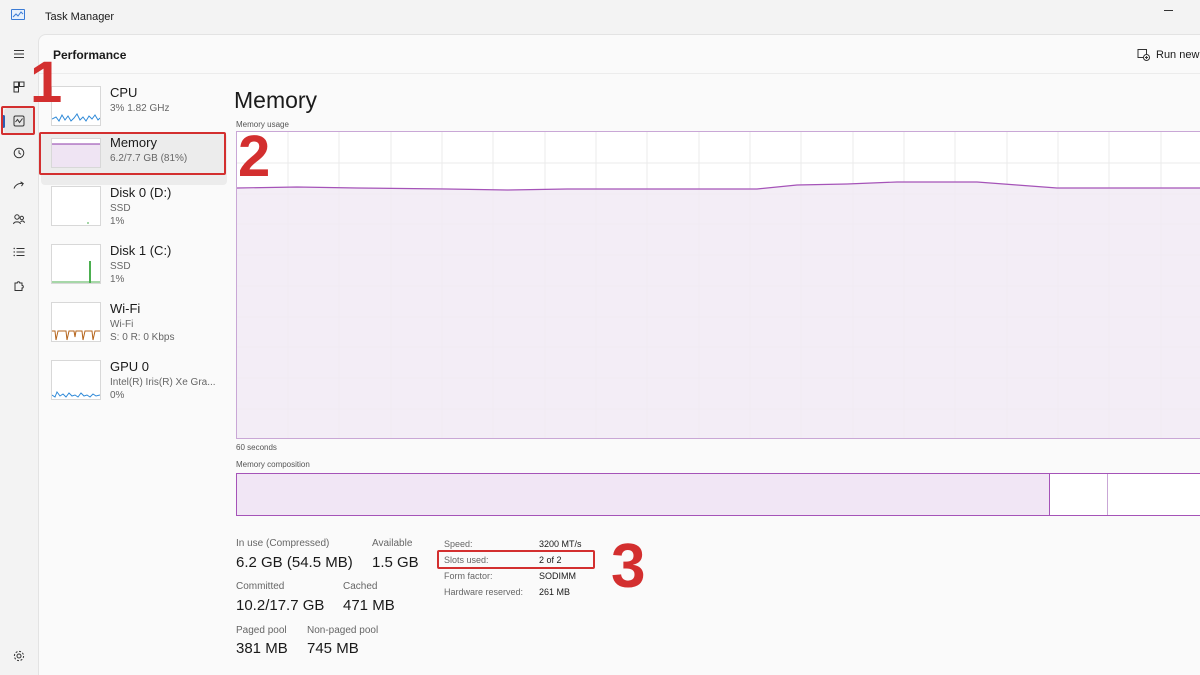 The height and width of the screenshot is (675, 1200). I want to click on committed-value: 10.2/17.7 GB, so click(280, 605).